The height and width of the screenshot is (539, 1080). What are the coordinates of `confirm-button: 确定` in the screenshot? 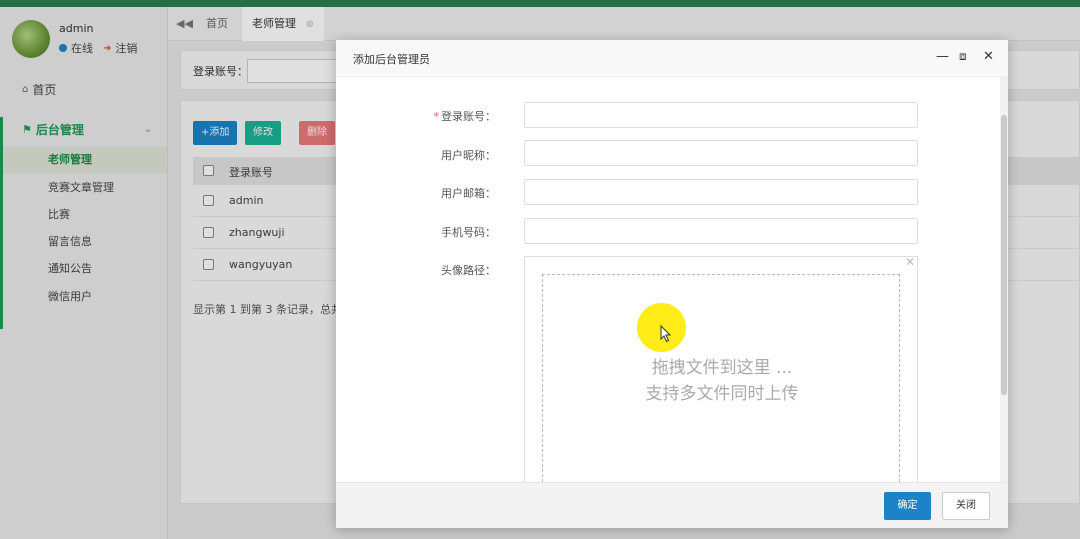 It's located at (907, 506).